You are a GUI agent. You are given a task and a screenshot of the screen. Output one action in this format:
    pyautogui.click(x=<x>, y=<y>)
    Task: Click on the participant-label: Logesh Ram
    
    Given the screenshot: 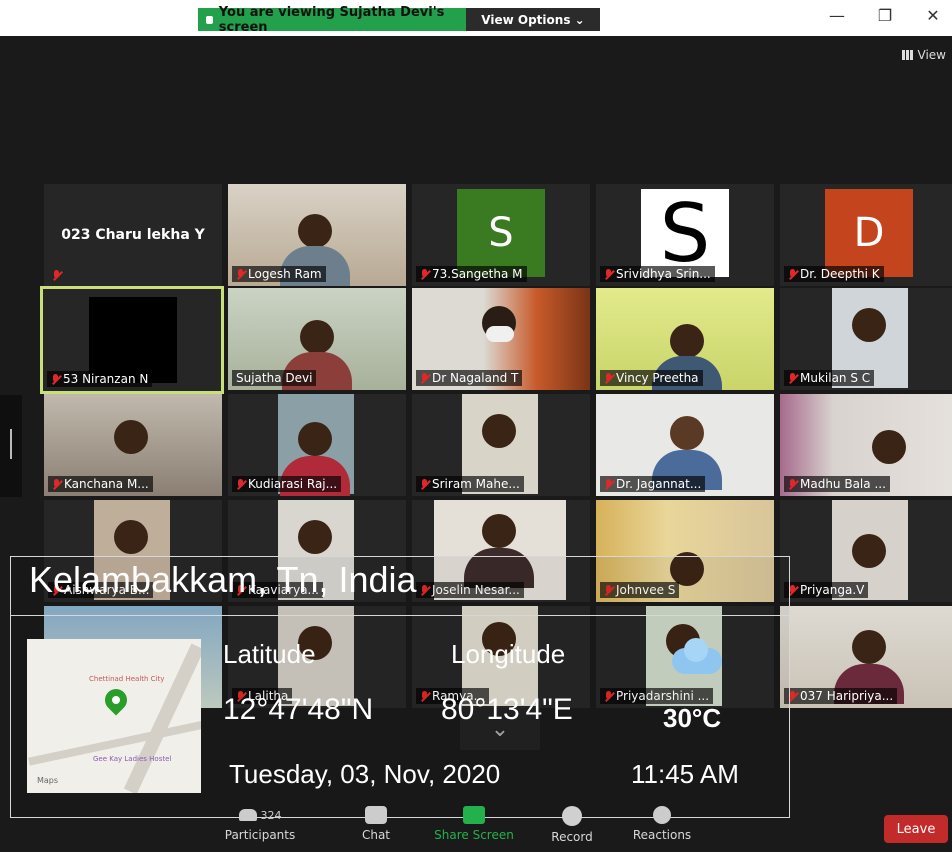 What is the action you would take?
    pyautogui.click(x=279, y=274)
    